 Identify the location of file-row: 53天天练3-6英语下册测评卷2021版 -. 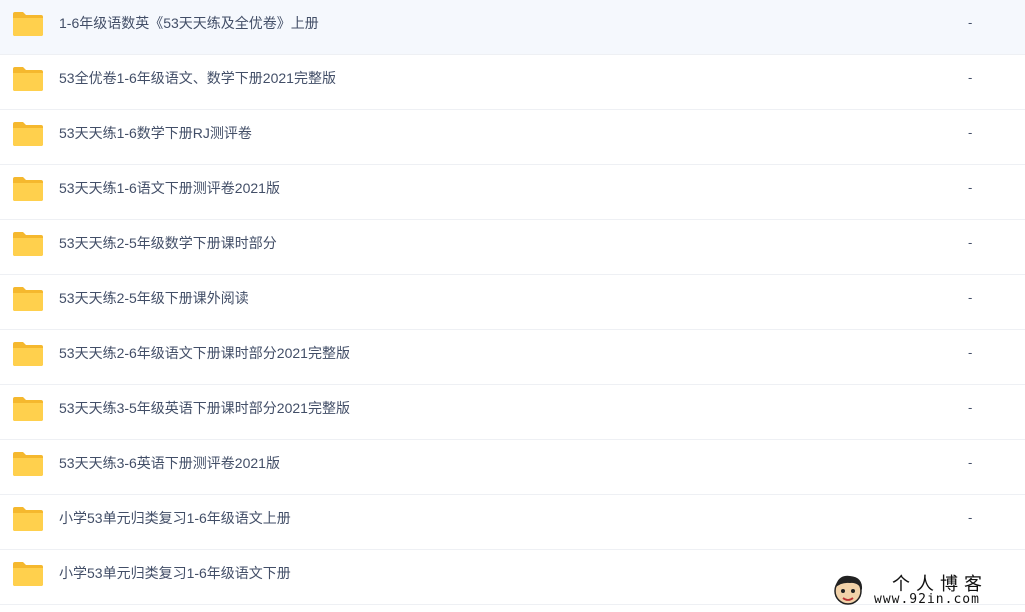
(512, 467).